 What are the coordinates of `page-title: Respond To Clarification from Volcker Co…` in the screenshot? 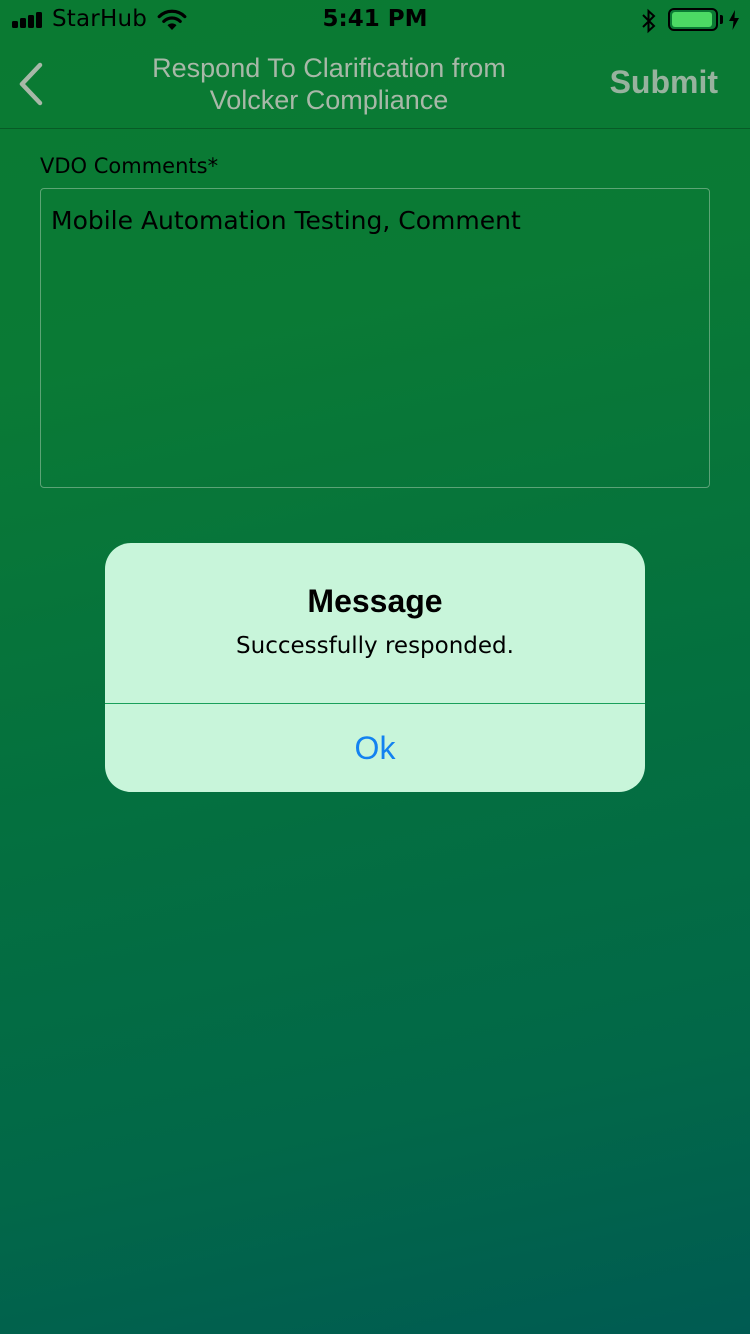 It's located at (329, 84).